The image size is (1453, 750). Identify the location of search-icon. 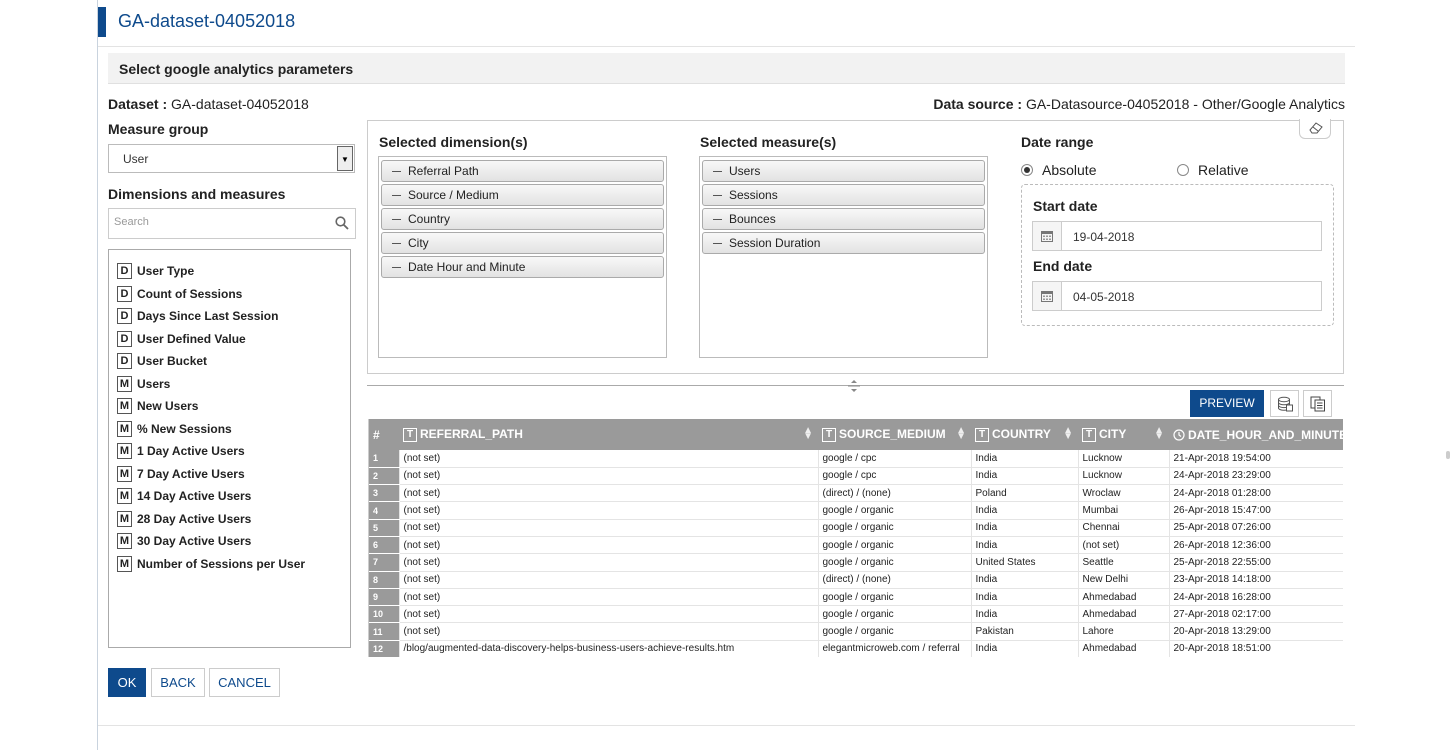
(342, 223).